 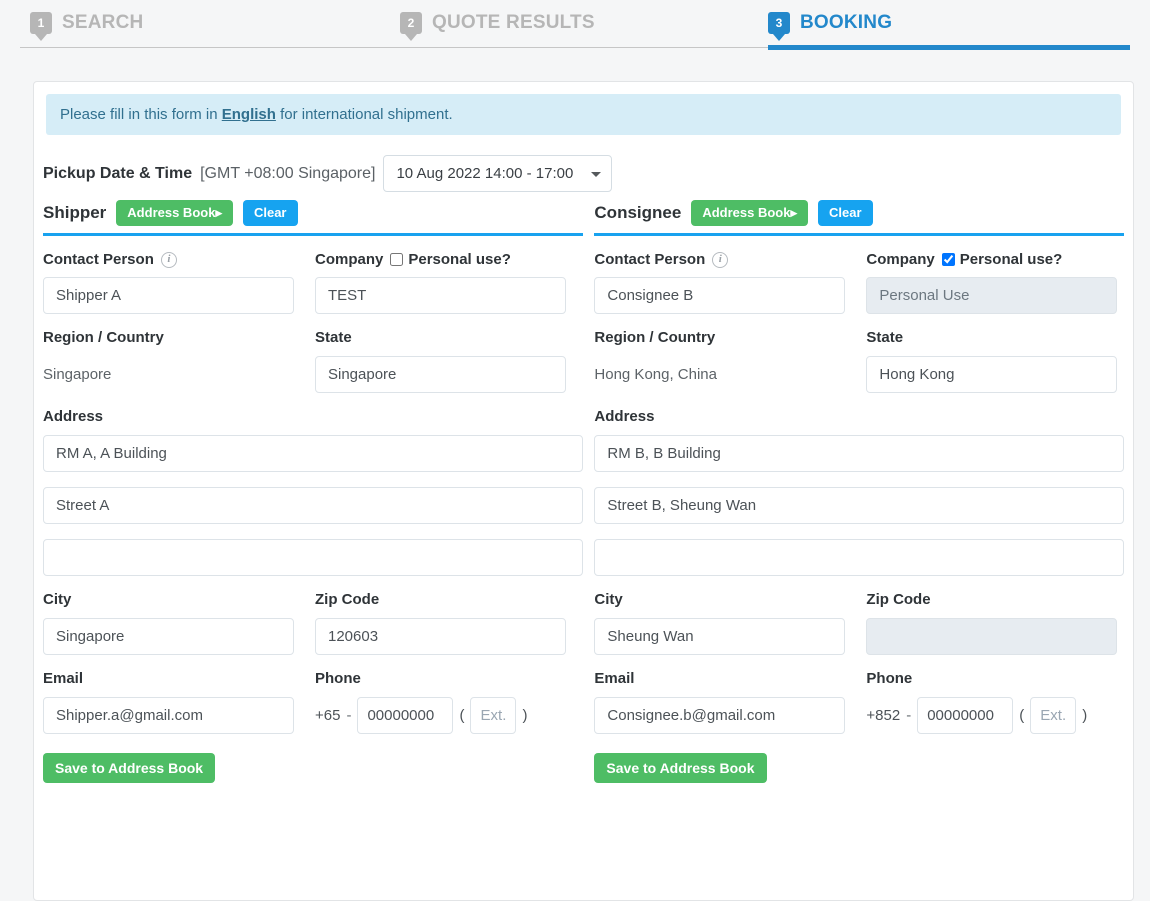 I want to click on shipper-clear-button: Clear, so click(x=270, y=213).